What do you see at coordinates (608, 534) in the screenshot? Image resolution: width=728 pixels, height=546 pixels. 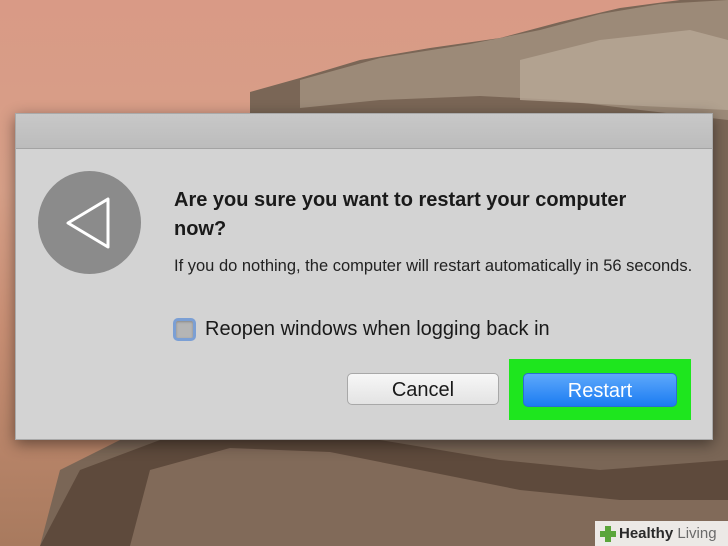 I see `health-cross-icon` at bounding box center [608, 534].